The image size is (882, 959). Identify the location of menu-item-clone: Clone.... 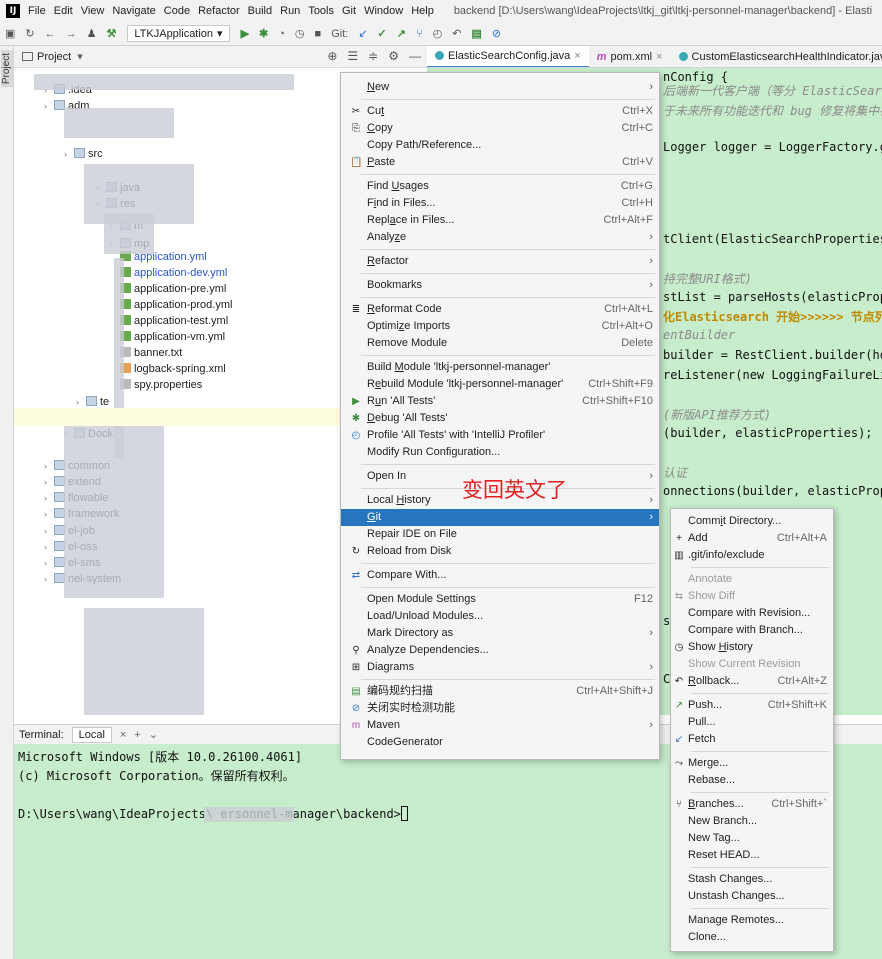
(752, 937).